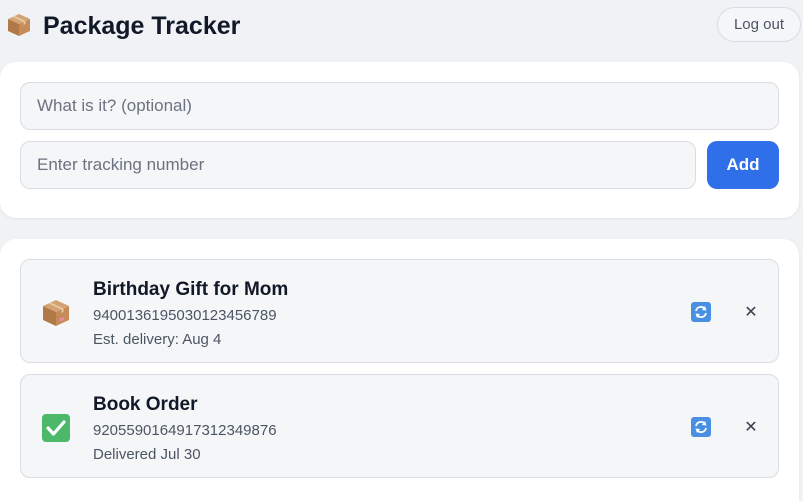 The height and width of the screenshot is (501, 803). What do you see at coordinates (401, 26) in the screenshot?
I see `header: Package Tracker Log out` at bounding box center [401, 26].